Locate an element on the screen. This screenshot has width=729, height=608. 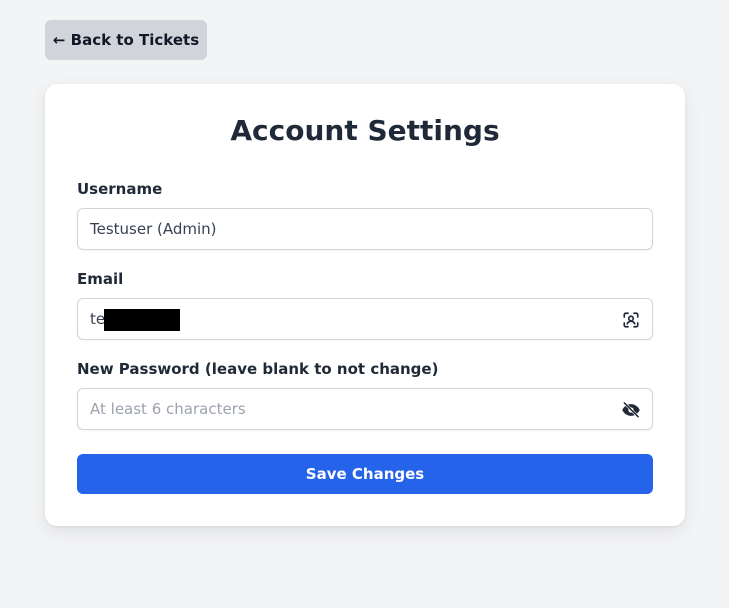
person-scan-icon is located at coordinates (631, 320).